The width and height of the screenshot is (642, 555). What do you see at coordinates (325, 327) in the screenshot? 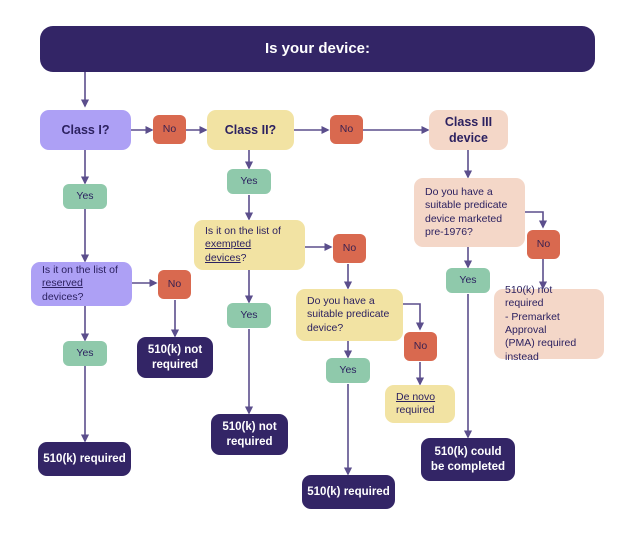
I see `node-predicate-c2-line3: device?` at bounding box center [325, 327].